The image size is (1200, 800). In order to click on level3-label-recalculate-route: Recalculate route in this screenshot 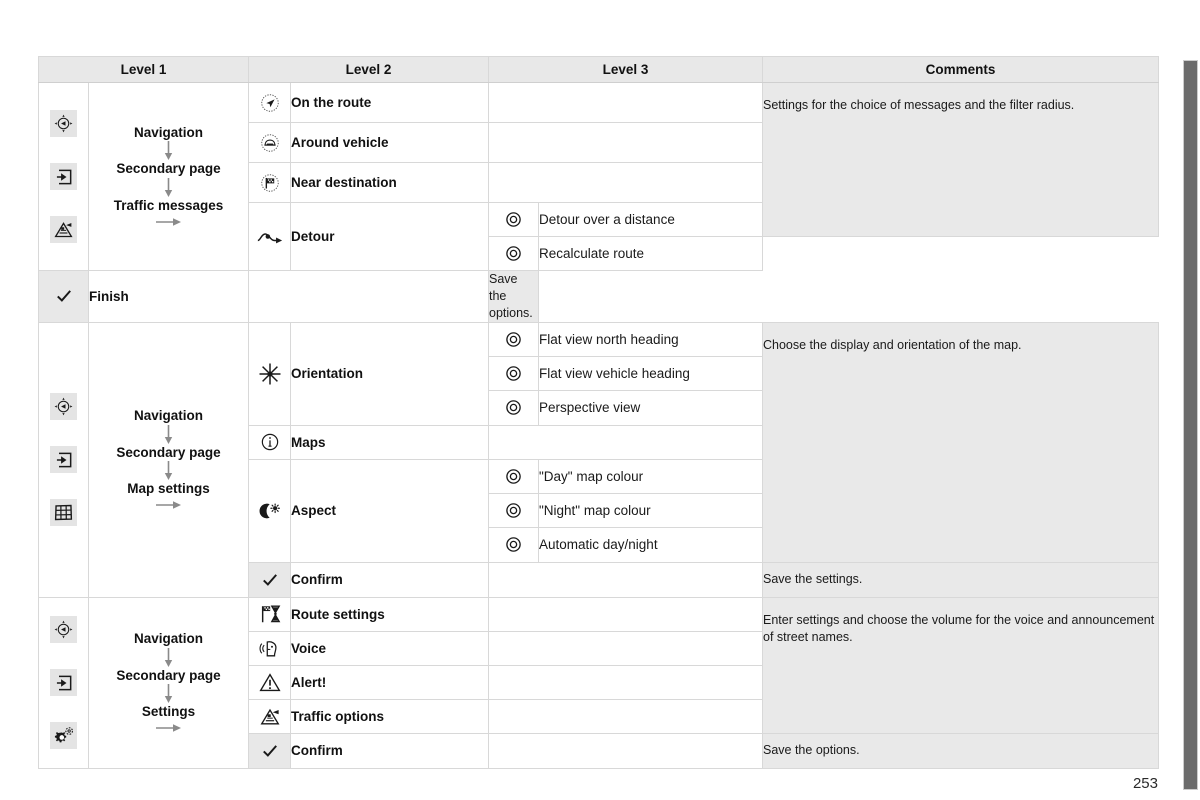, I will do `click(650, 253)`.